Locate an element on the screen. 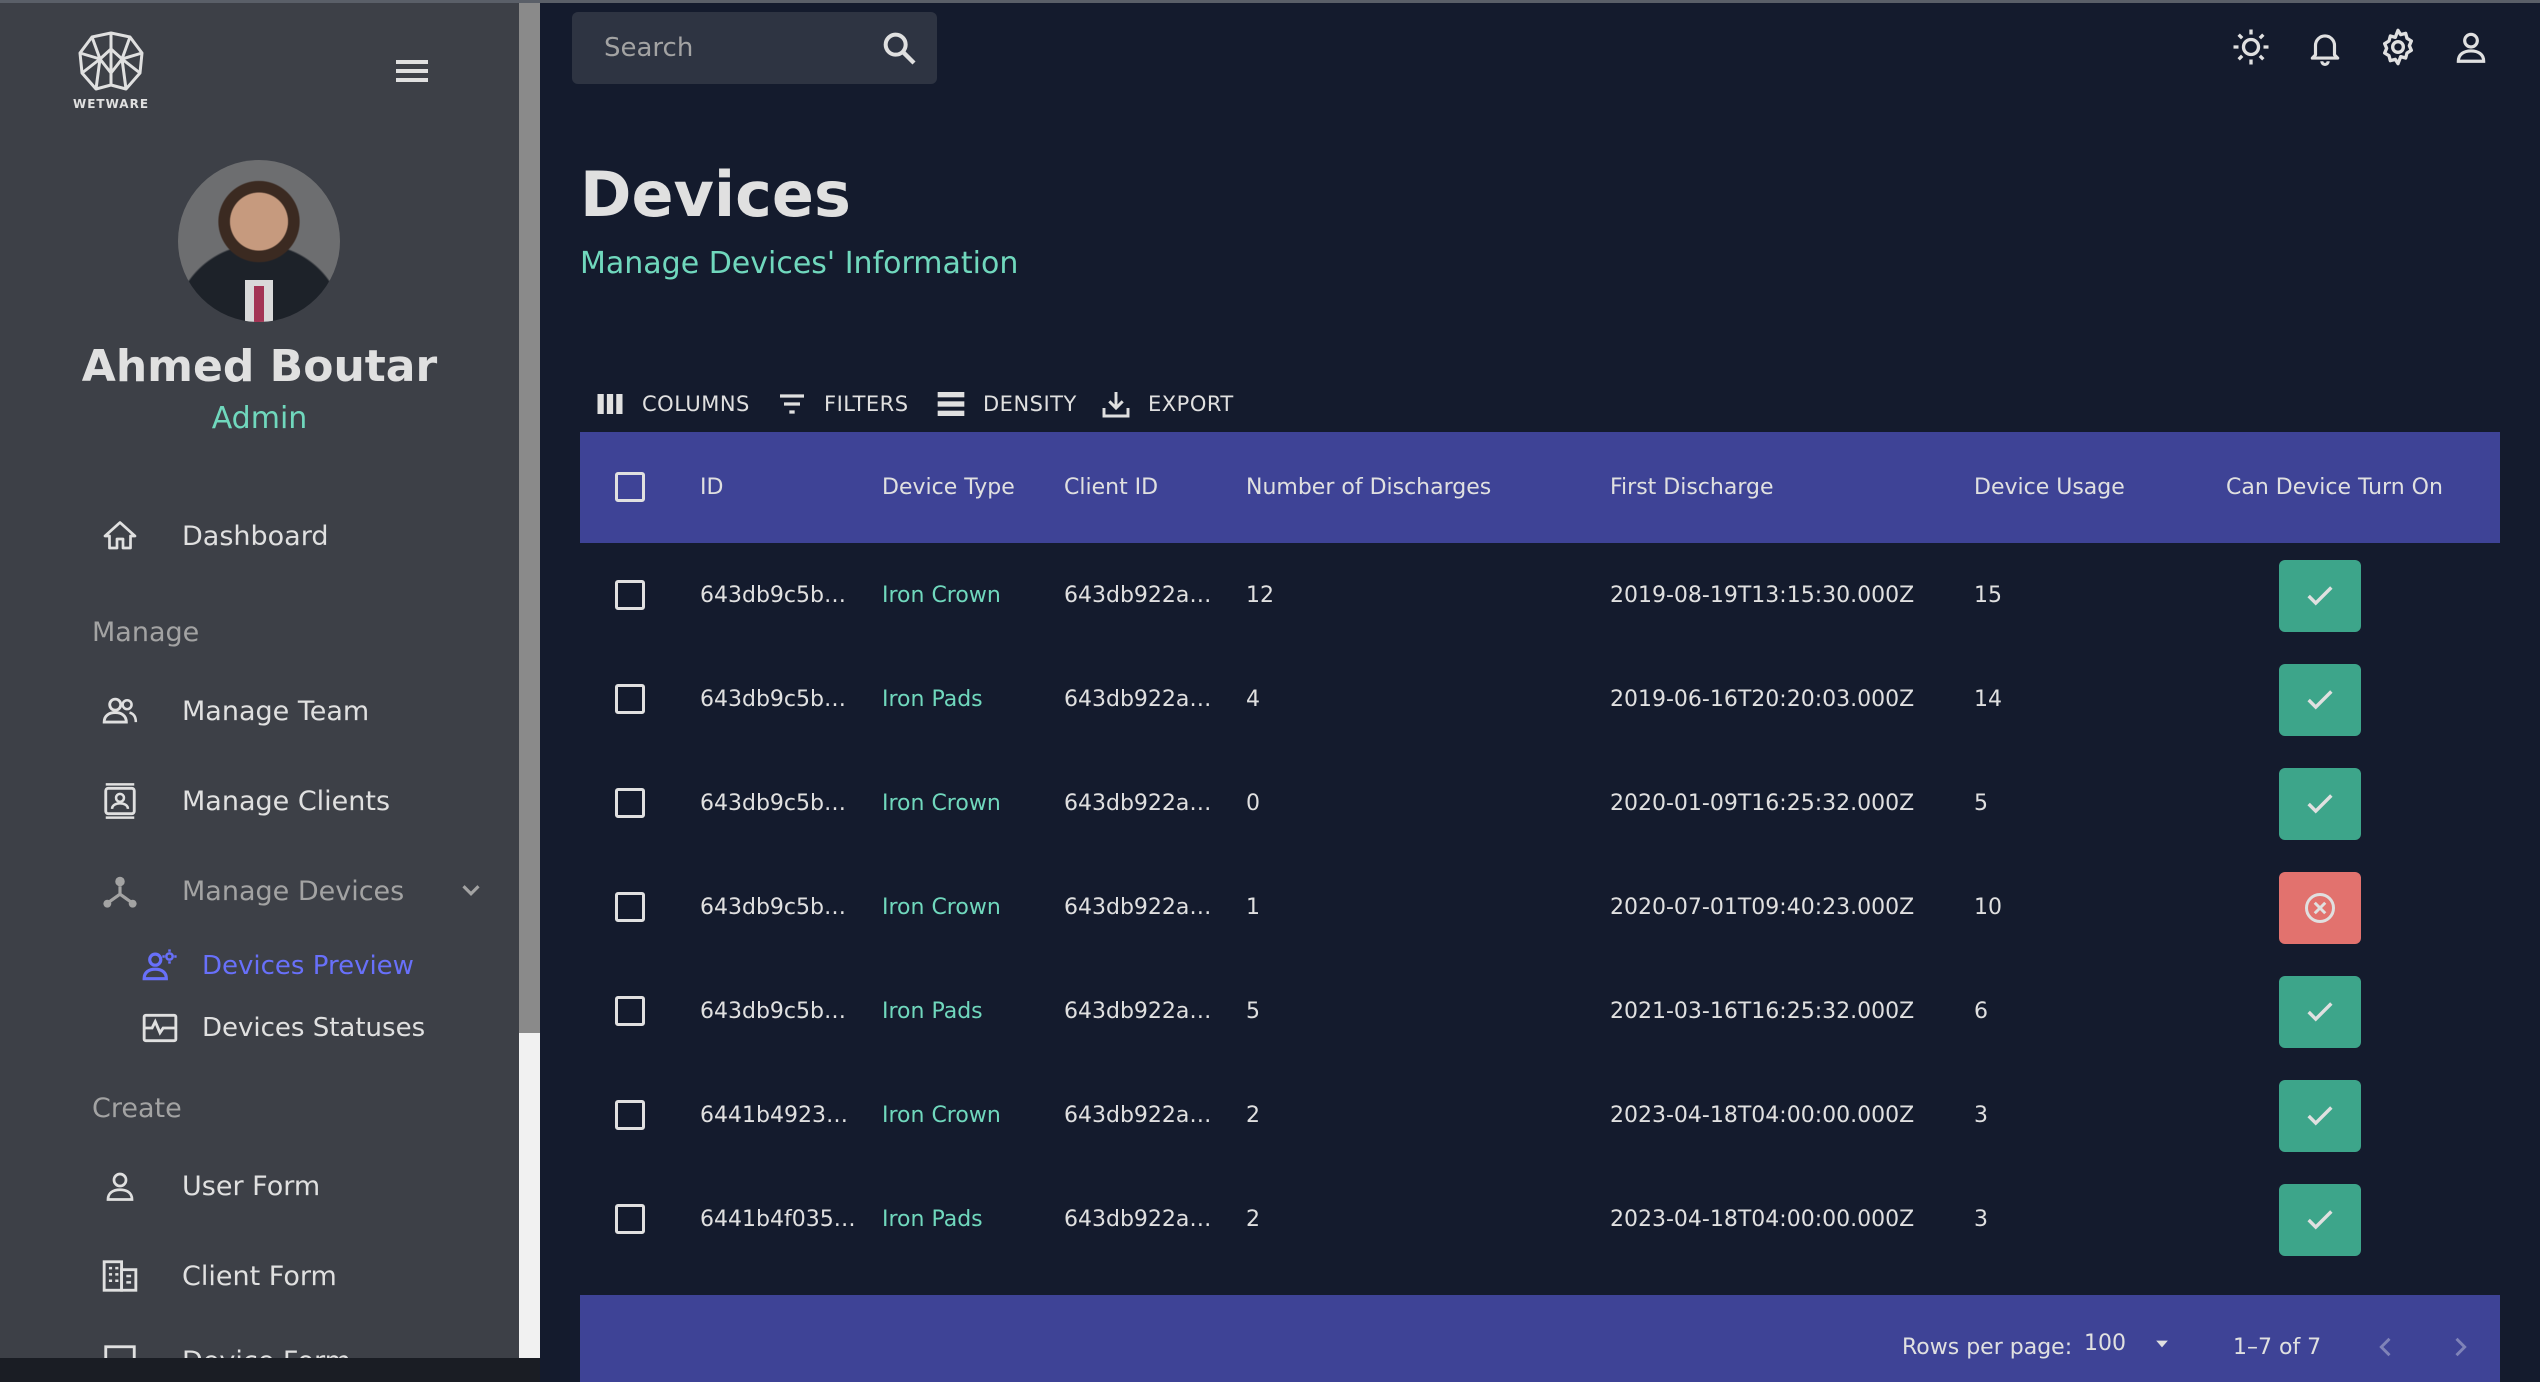  cell-device-usage: 10 is located at coordinates (1988, 907).